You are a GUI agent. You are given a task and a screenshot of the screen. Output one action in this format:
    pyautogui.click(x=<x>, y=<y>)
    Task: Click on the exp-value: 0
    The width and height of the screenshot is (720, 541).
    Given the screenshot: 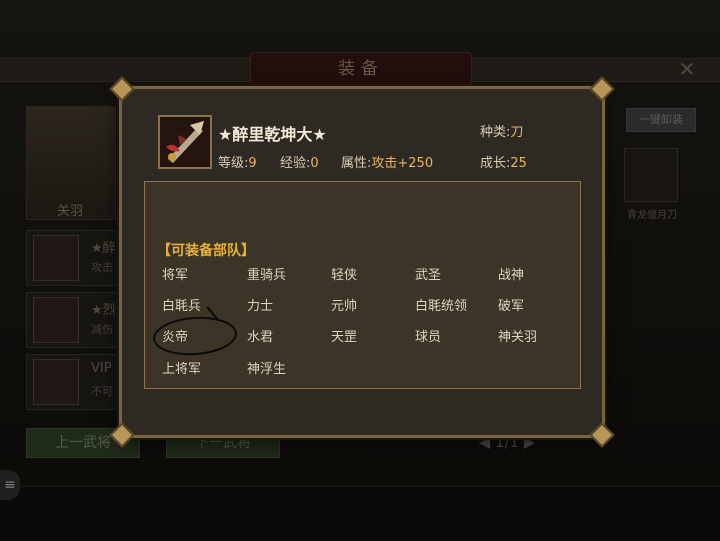 What is the action you would take?
    pyautogui.click(x=314, y=163)
    